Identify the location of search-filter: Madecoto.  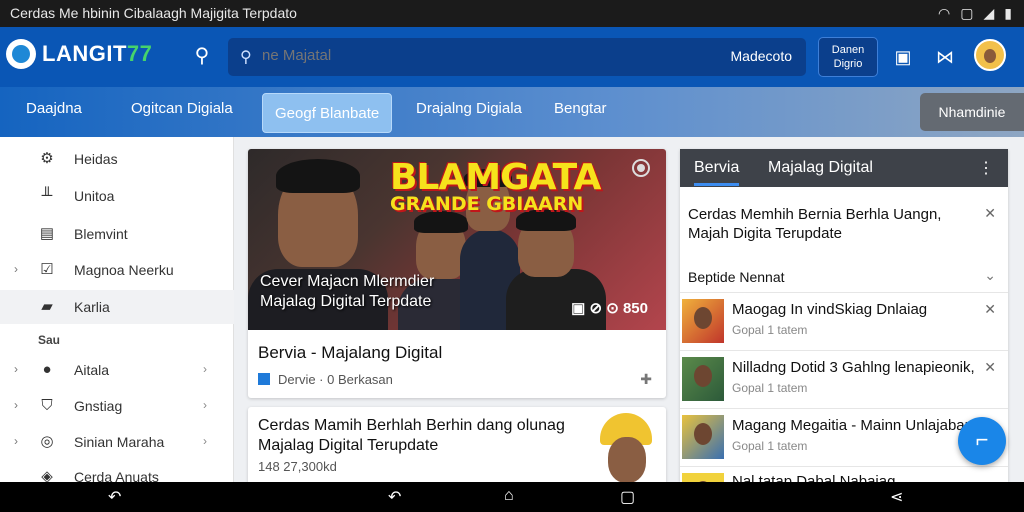
(761, 56).